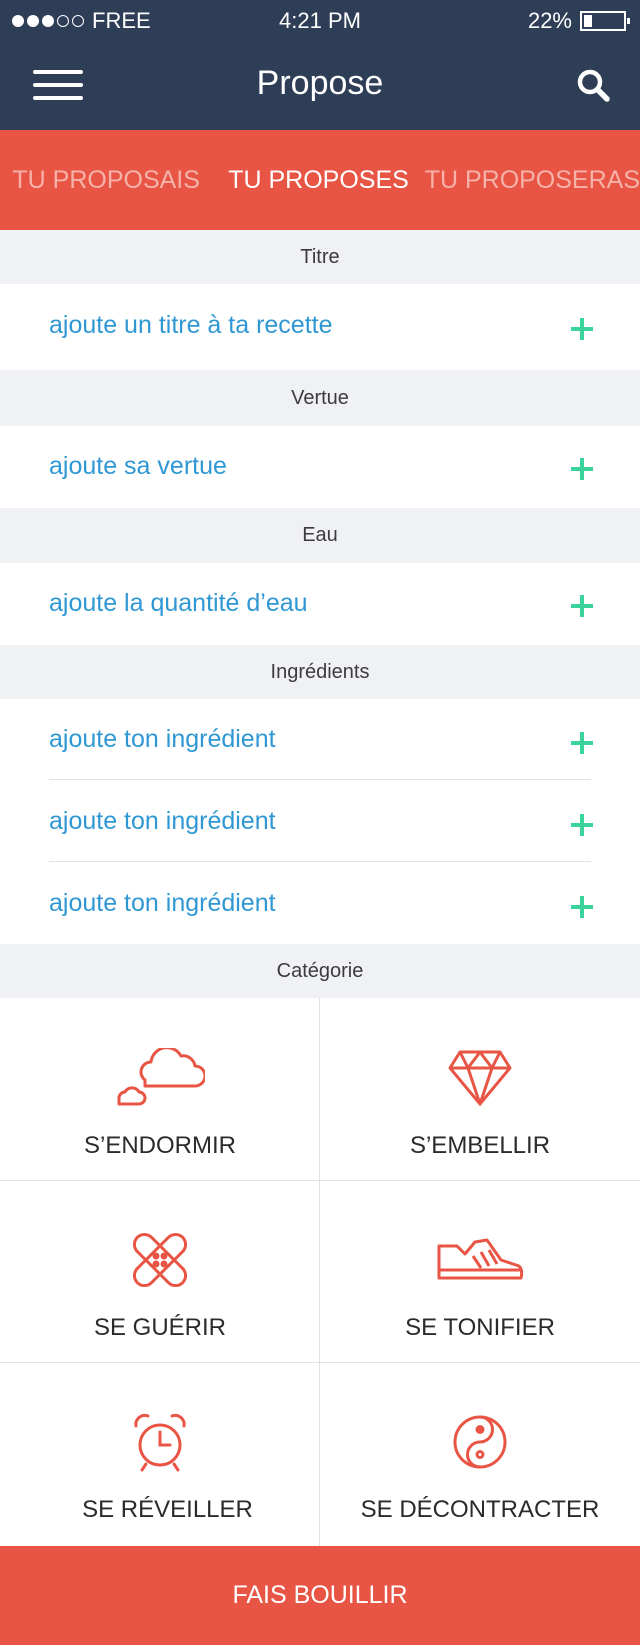  Describe the element at coordinates (320, 535) in the screenshot. I see `section-header-eau: Eau` at that location.